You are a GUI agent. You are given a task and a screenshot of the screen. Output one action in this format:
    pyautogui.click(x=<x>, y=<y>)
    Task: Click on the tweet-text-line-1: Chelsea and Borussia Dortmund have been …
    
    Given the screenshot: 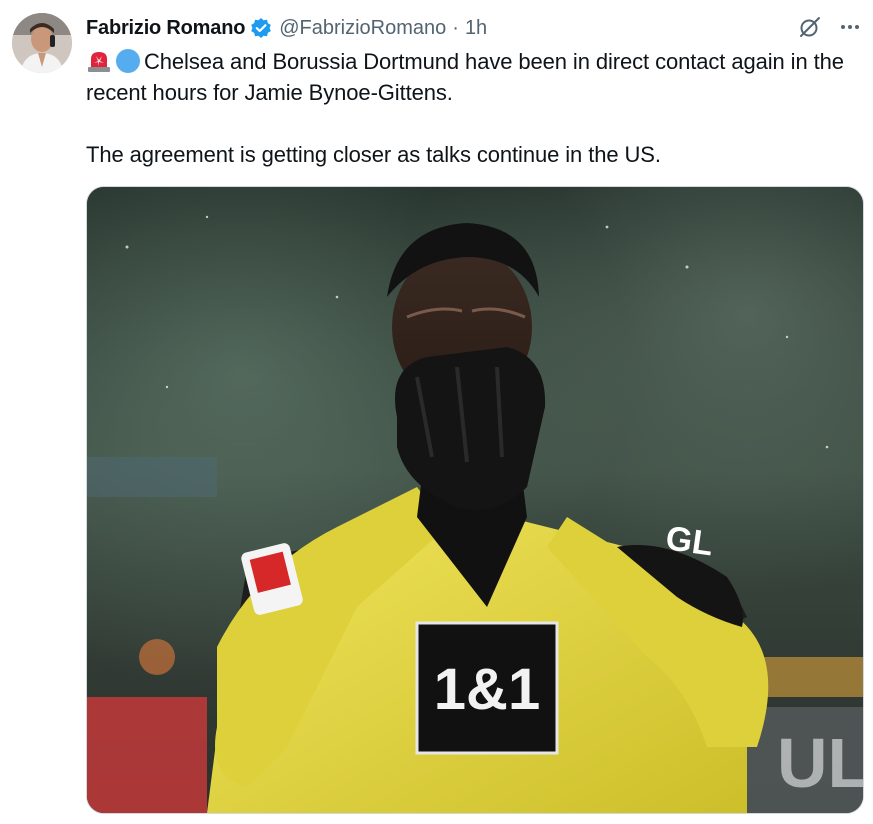 What is the action you would take?
    pyautogui.click(x=465, y=77)
    